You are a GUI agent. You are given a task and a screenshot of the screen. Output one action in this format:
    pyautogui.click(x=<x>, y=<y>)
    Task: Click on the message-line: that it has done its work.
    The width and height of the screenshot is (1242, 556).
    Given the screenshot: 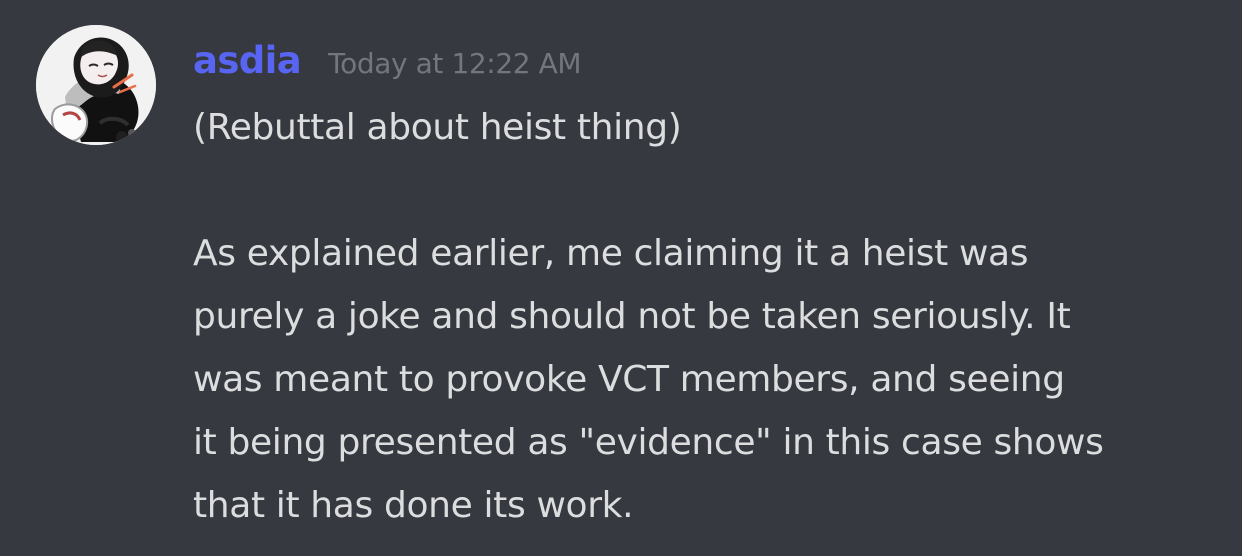 What is the action you would take?
    pyautogui.click(x=413, y=505)
    